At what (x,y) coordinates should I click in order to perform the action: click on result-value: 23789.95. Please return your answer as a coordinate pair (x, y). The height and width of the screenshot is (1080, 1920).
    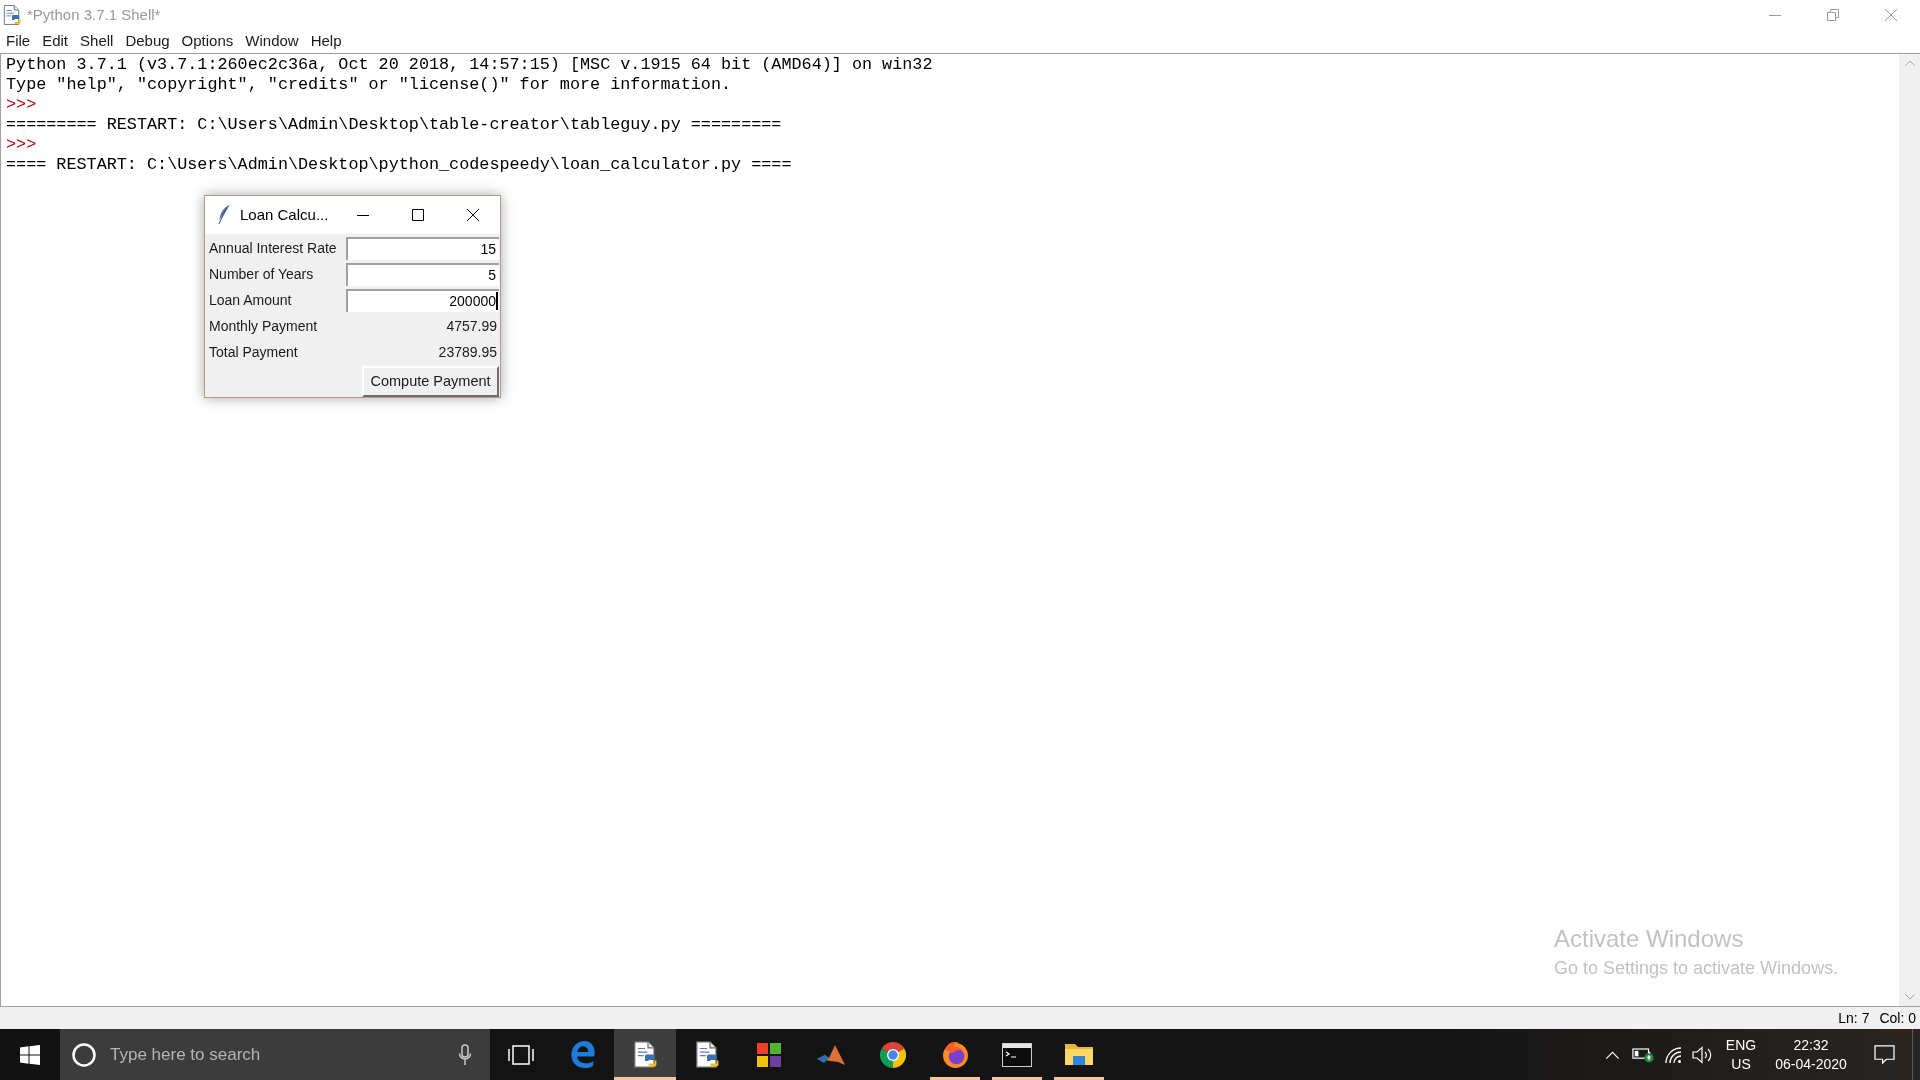
    Looking at the image, I should click on (468, 352).